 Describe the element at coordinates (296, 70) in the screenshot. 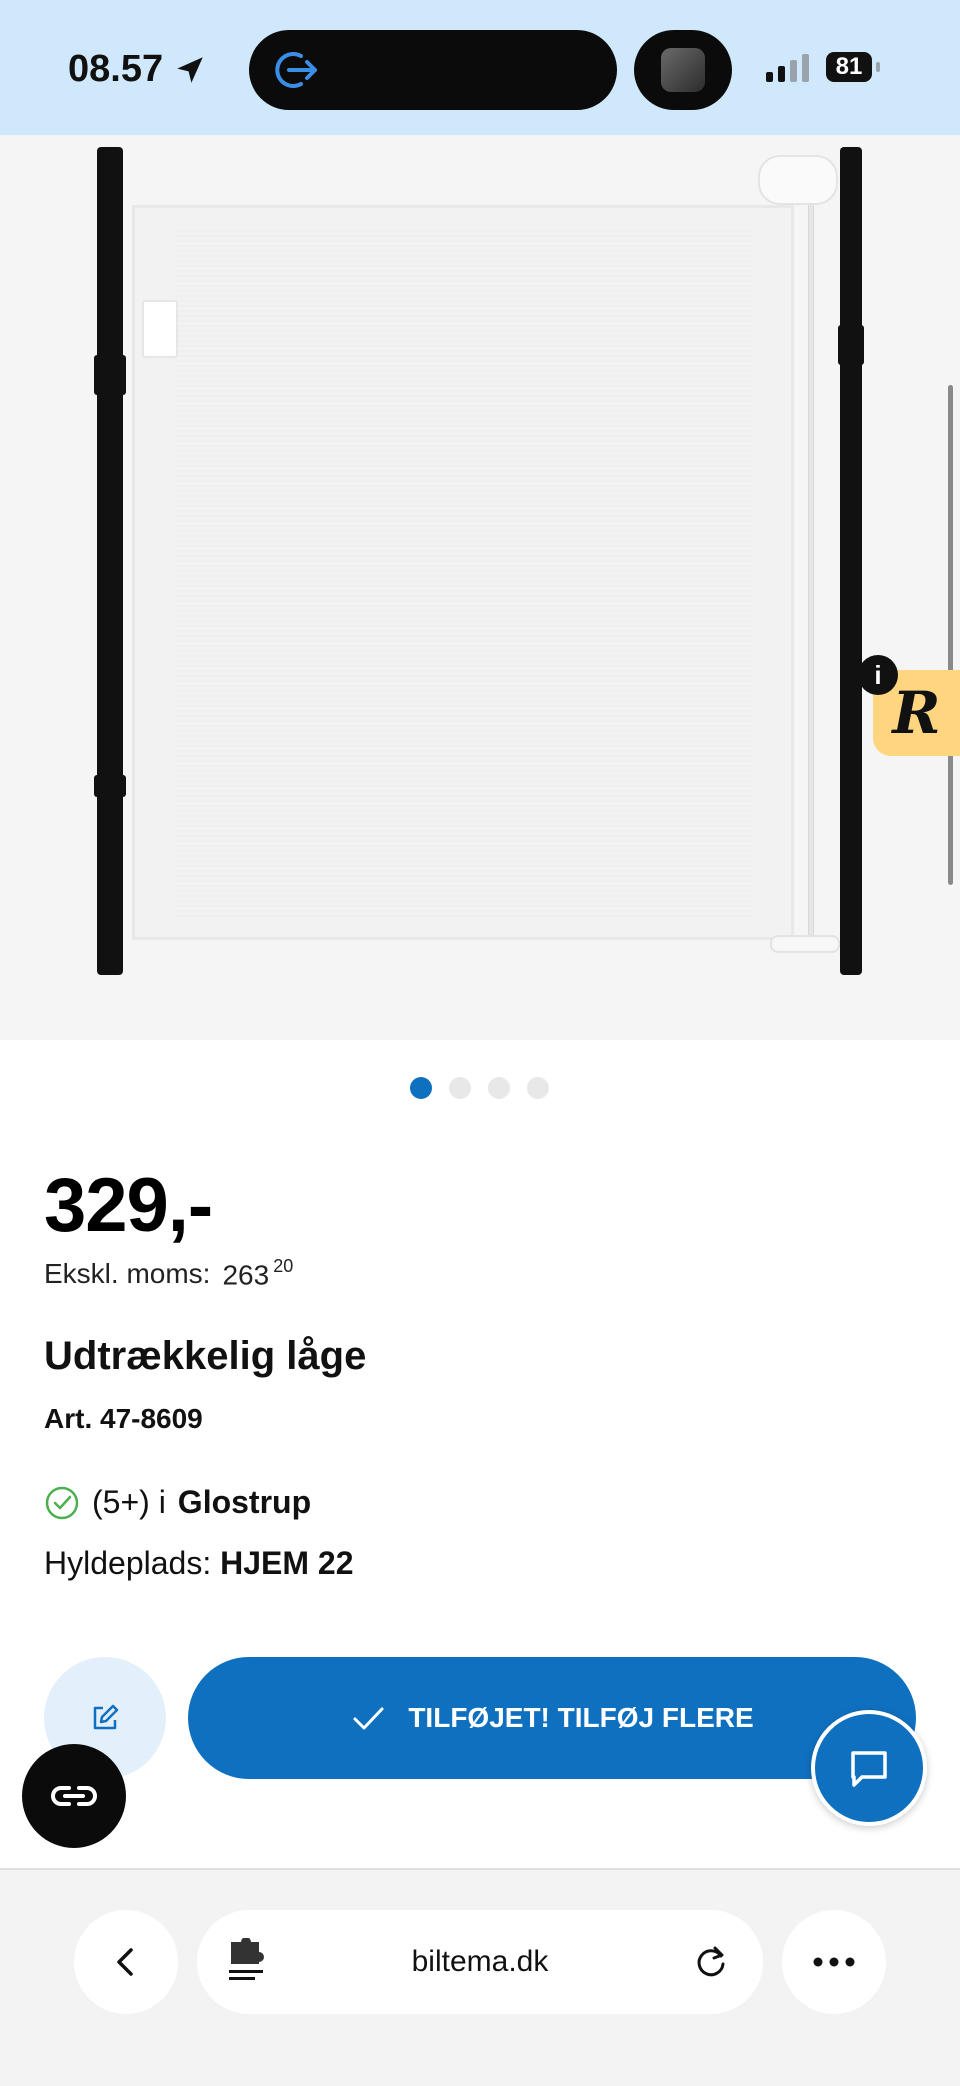

I see `share-exit-icon` at that location.